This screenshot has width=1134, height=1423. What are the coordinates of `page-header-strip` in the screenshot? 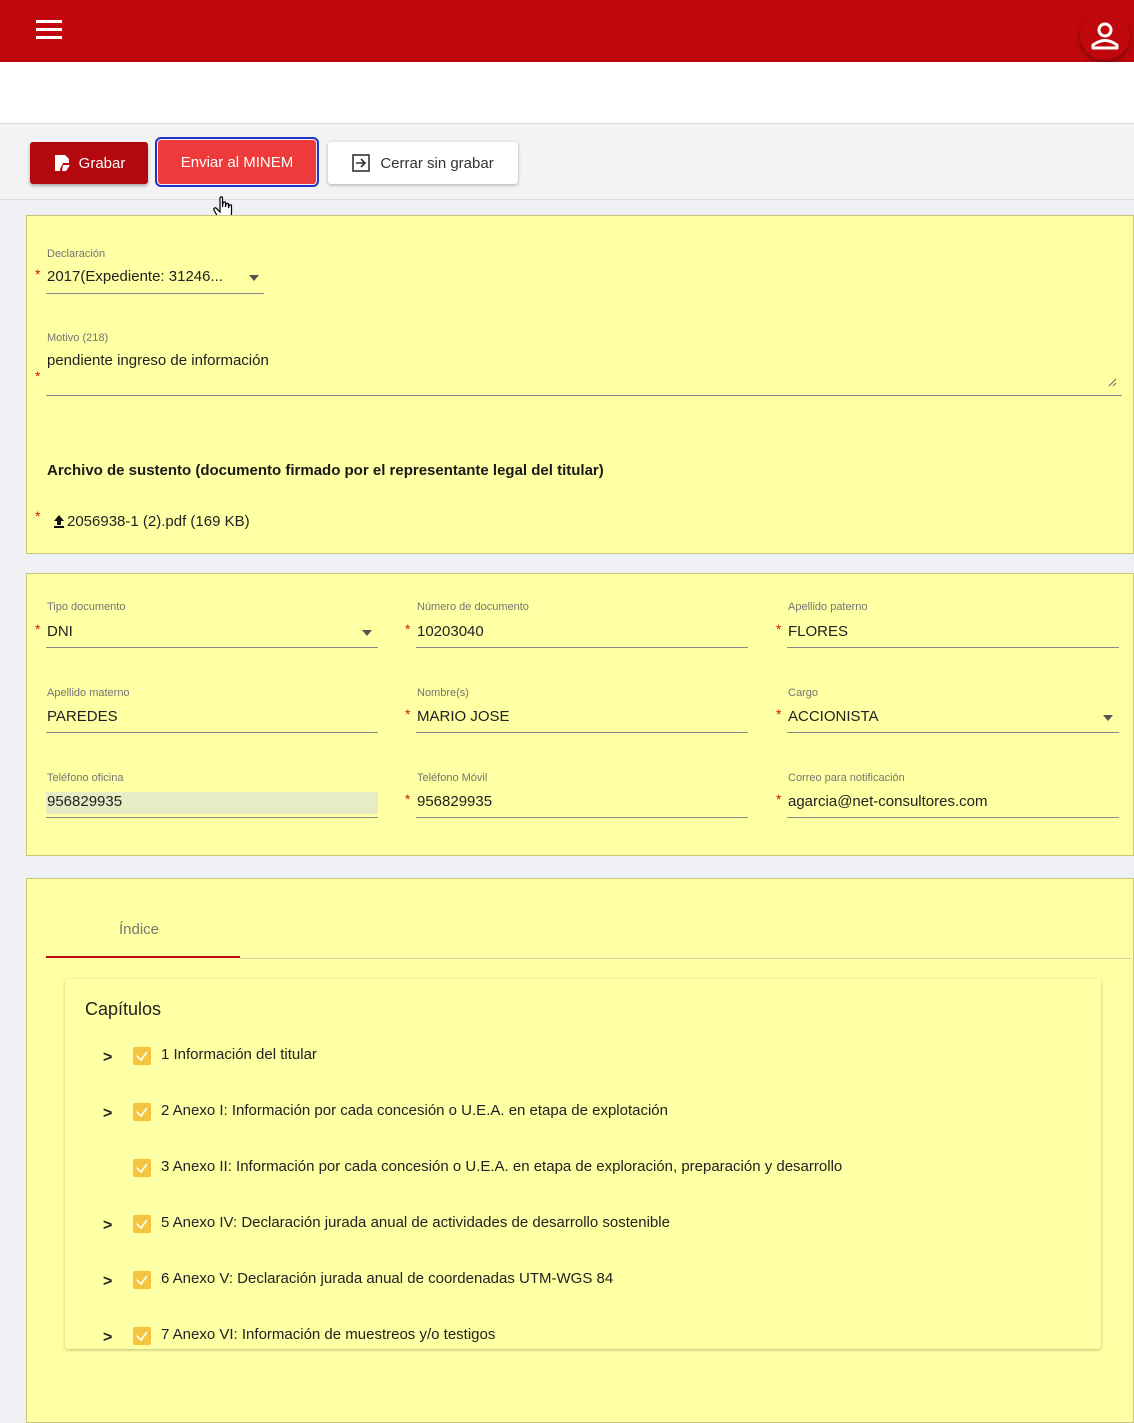 It's located at (567, 93).